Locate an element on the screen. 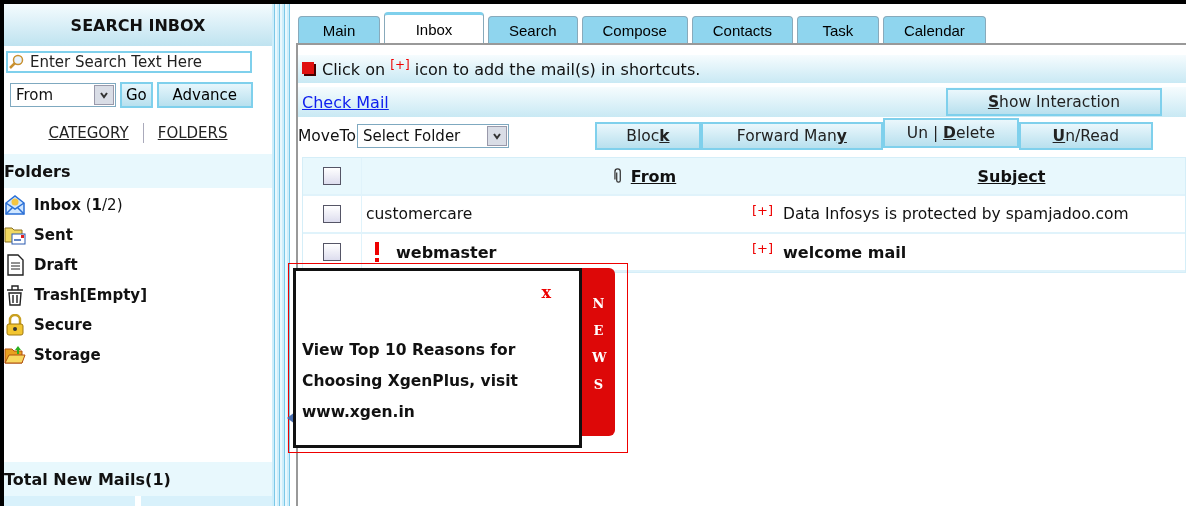  nav-link: FOLDERS is located at coordinates (192, 133).